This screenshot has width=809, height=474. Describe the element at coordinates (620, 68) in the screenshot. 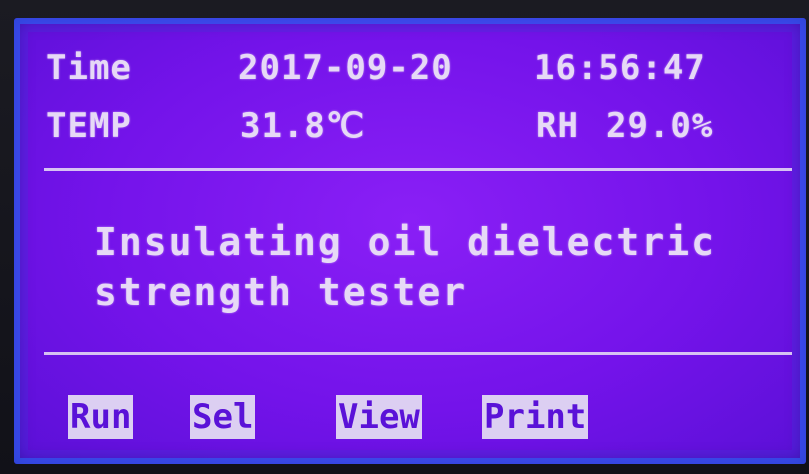

I see `time-value: 16:56:47` at that location.